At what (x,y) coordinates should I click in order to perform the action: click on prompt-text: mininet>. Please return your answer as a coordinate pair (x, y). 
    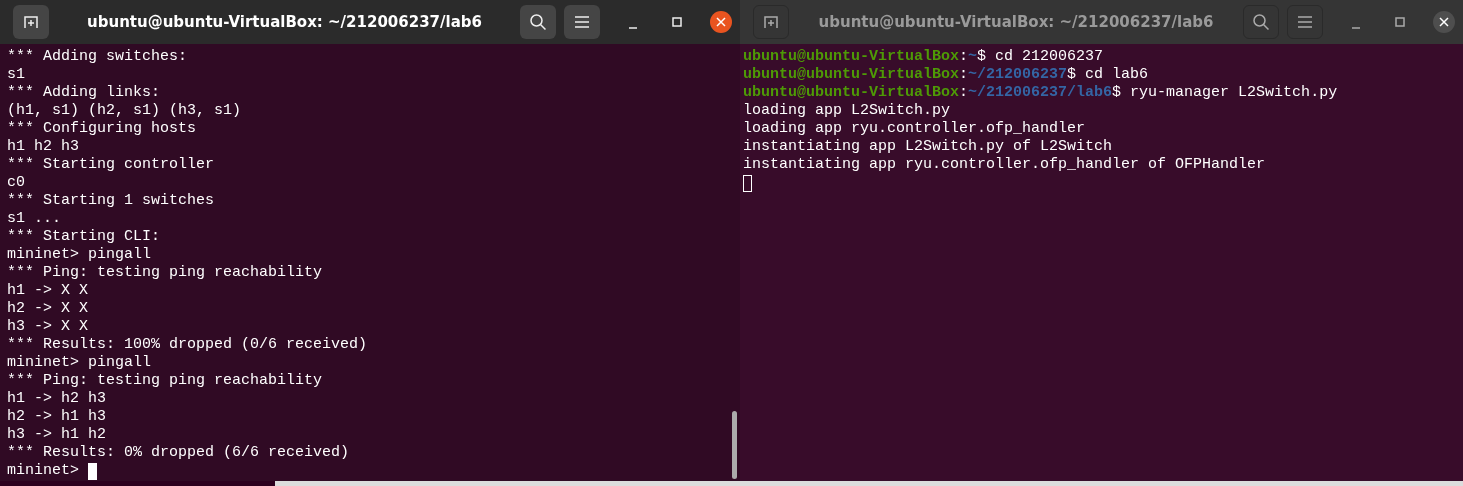
    Looking at the image, I should click on (43, 471).